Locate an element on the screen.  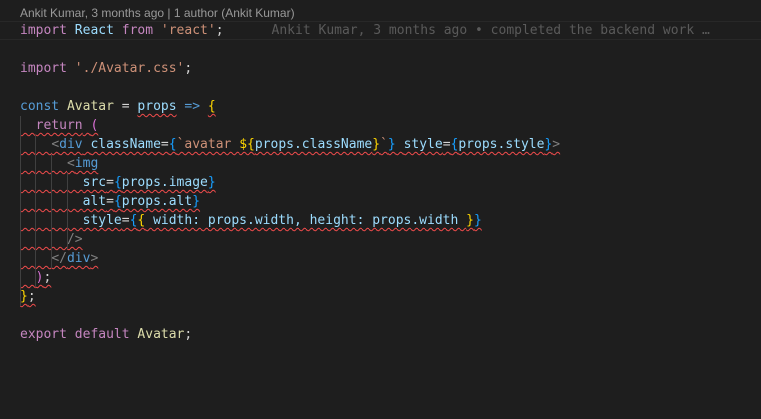
template-string-end: ` is located at coordinates (384, 144).